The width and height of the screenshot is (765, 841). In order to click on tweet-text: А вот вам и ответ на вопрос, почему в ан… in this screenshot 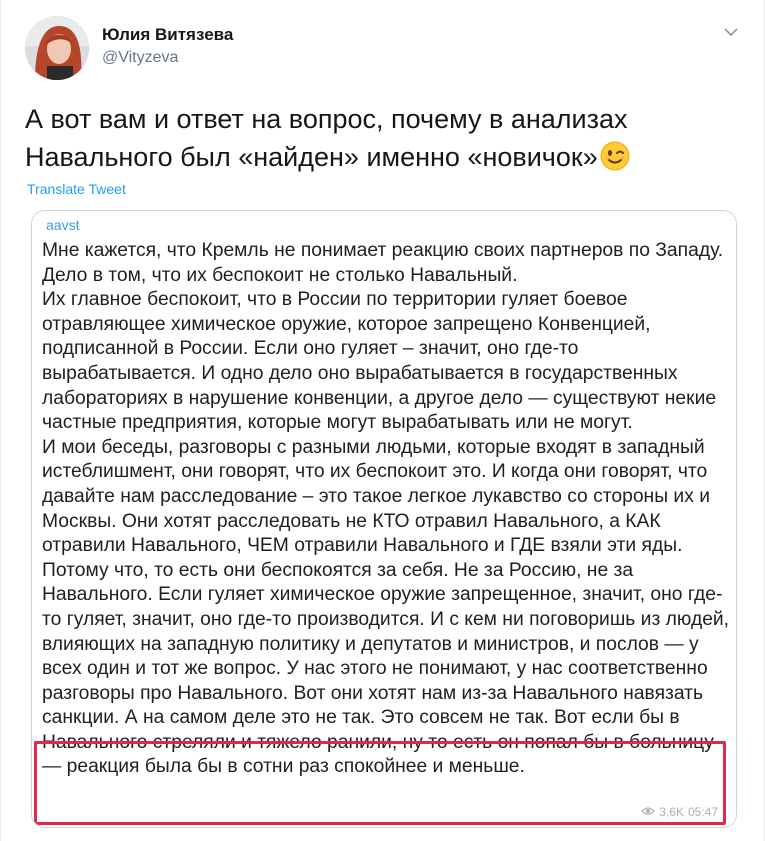, I will do `click(375, 138)`.